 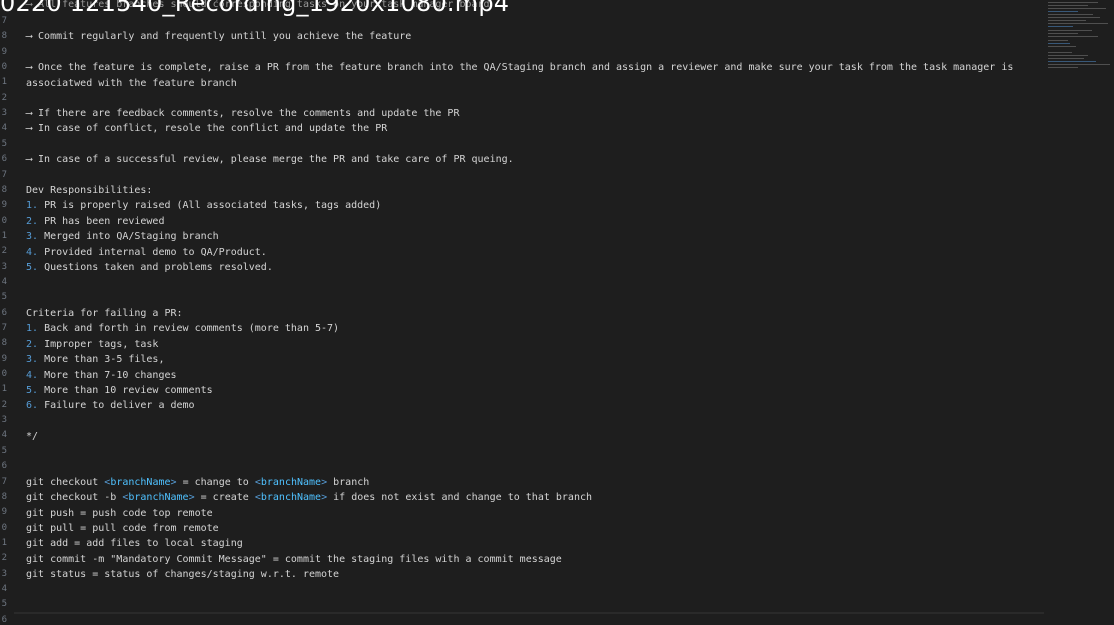 I want to click on code-line: Dev Responsibilities:, so click(x=89, y=190).